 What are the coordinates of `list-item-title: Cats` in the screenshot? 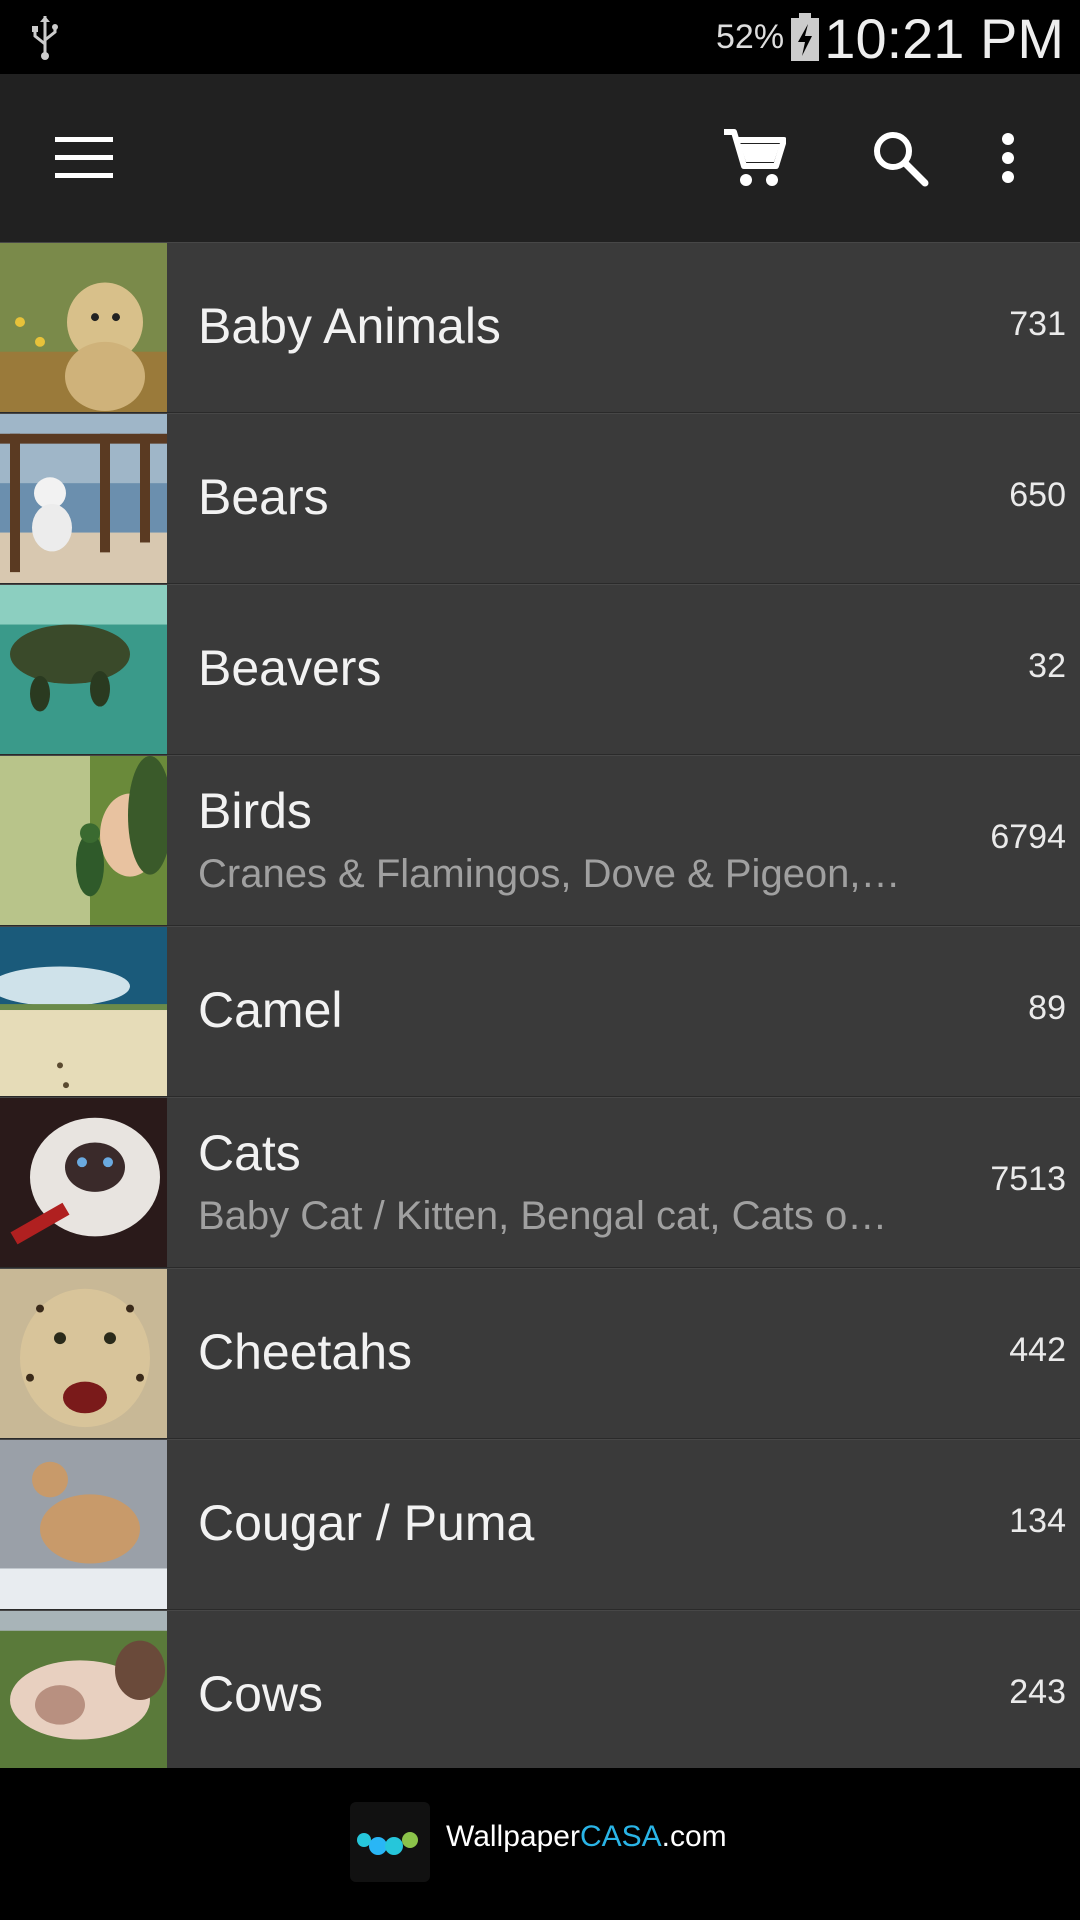 It's located at (249, 1153).